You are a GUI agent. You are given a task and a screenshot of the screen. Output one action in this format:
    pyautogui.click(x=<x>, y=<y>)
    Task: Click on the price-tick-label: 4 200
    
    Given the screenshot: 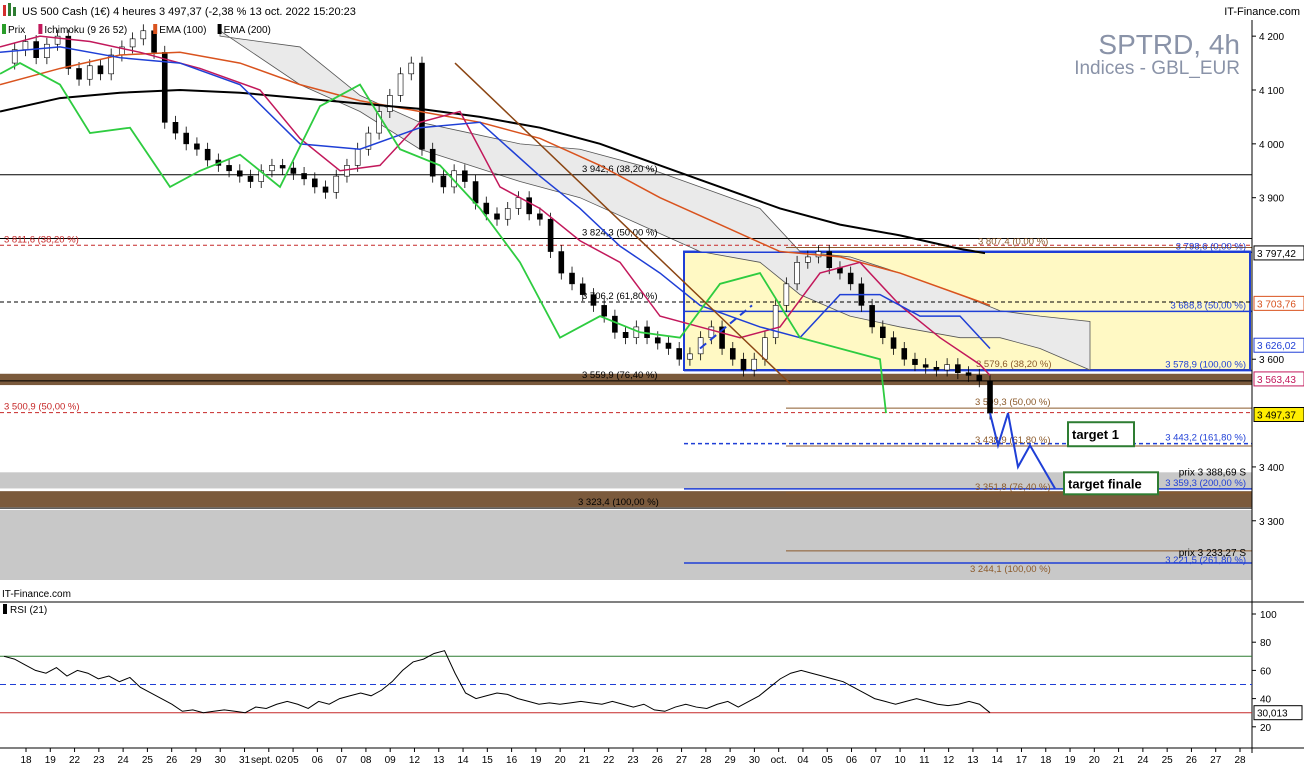 What is the action you would take?
    pyautogui.click(x=1271, y=37)
    